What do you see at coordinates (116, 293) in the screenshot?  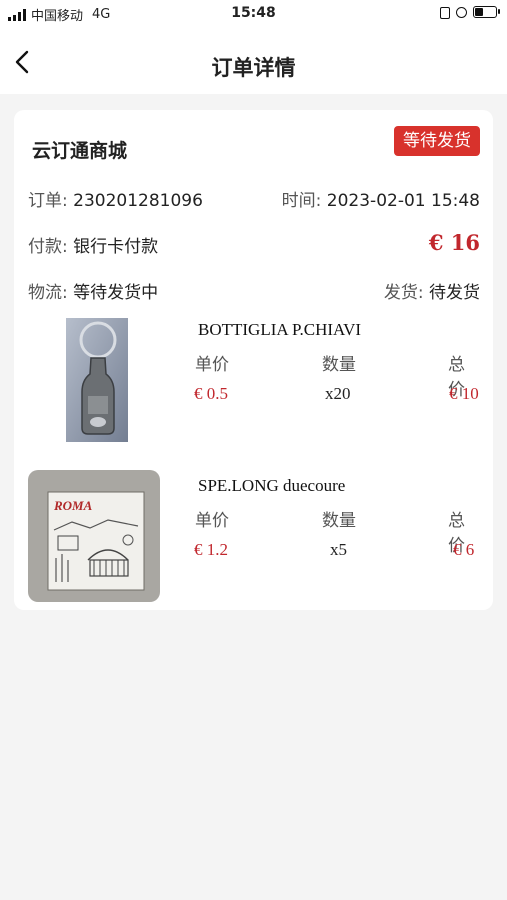 I see `logistics-status: 等待发货中` at bounding box center [116, 293].